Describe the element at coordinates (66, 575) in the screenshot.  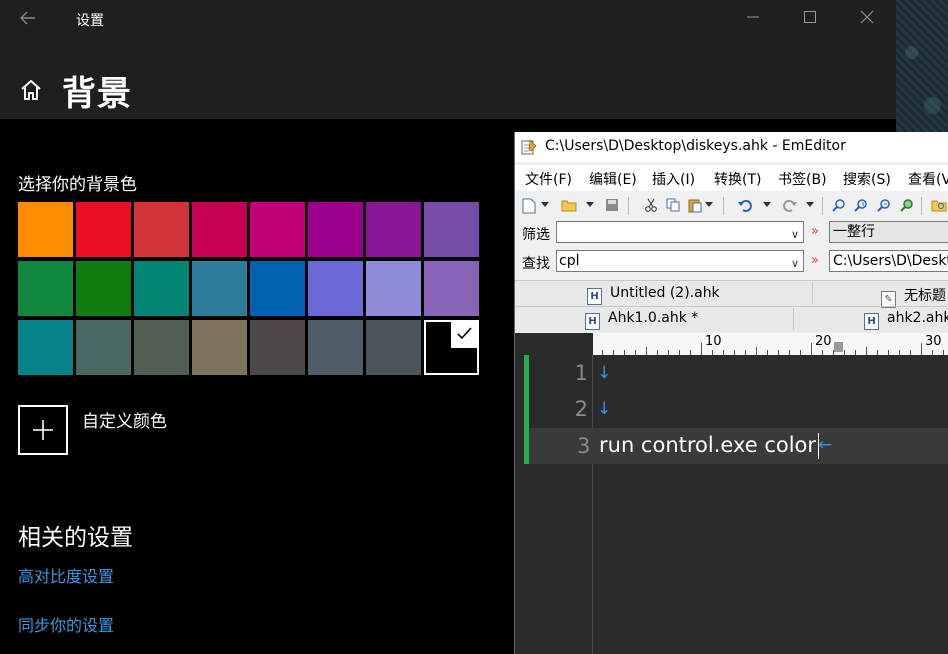
I see `high-contrast-link: 高对比度设置` at that location.